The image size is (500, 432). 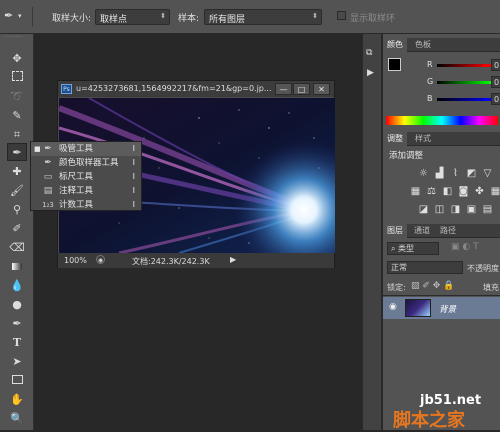 What do you see at coordinates (441, 295) in the screenshot?
I see `divider` at bounding box center [441, 295].